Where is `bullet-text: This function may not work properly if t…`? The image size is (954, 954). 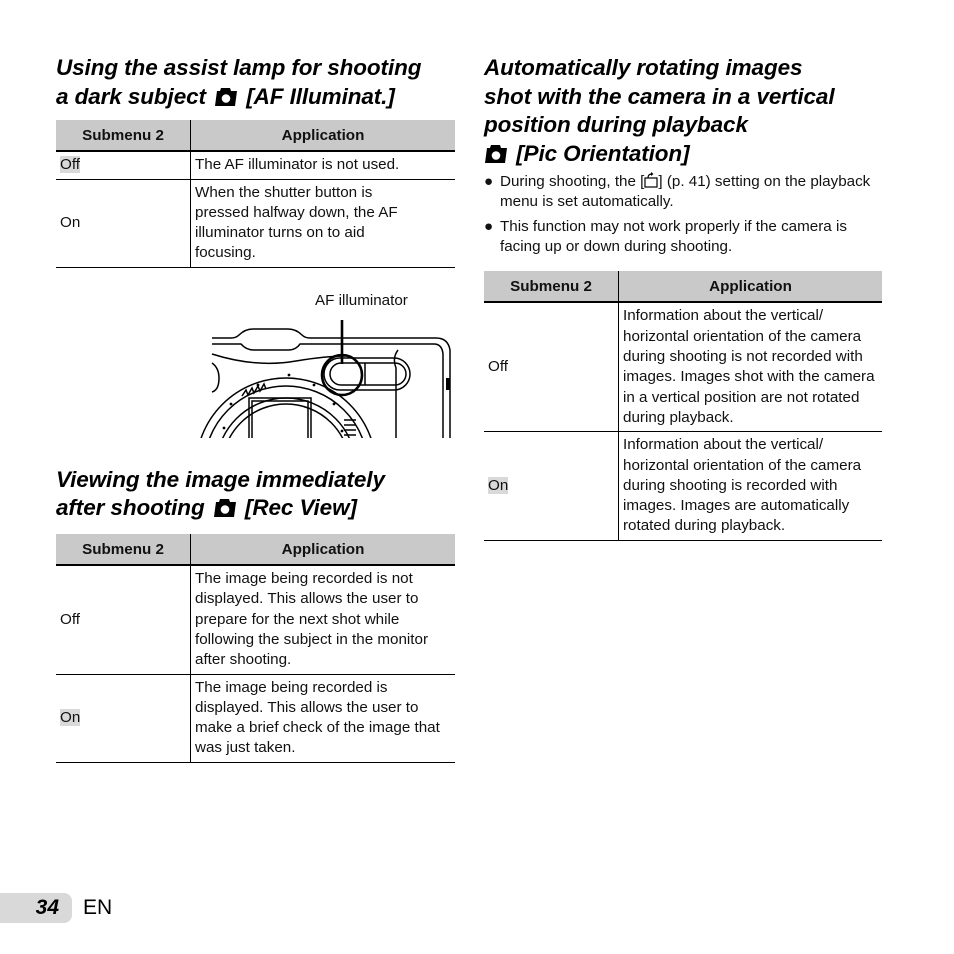
bullet-text: This function may not work properly if t… is located at coordinates (673, 236).